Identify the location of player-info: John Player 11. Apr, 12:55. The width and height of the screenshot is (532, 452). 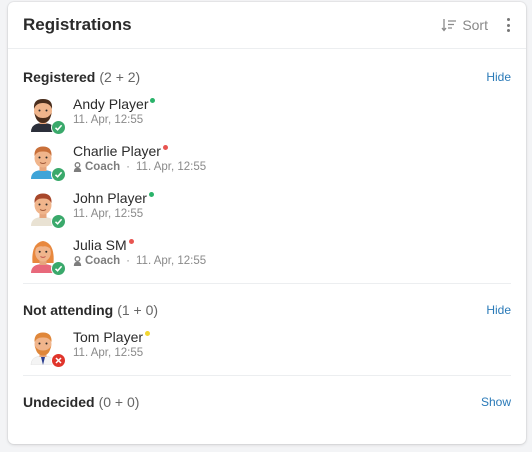
(113, 205).